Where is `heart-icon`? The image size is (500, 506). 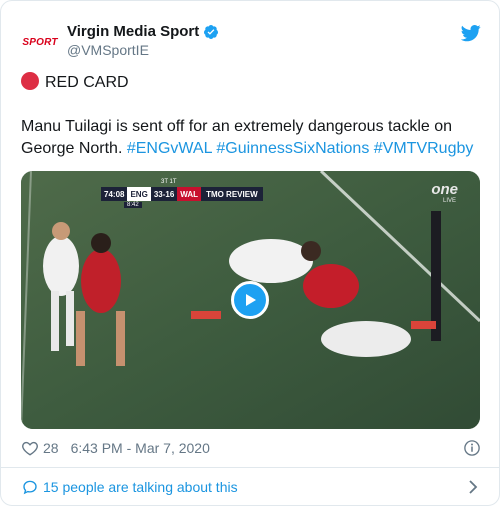
heart-icon is located at coordinates (30, 448).